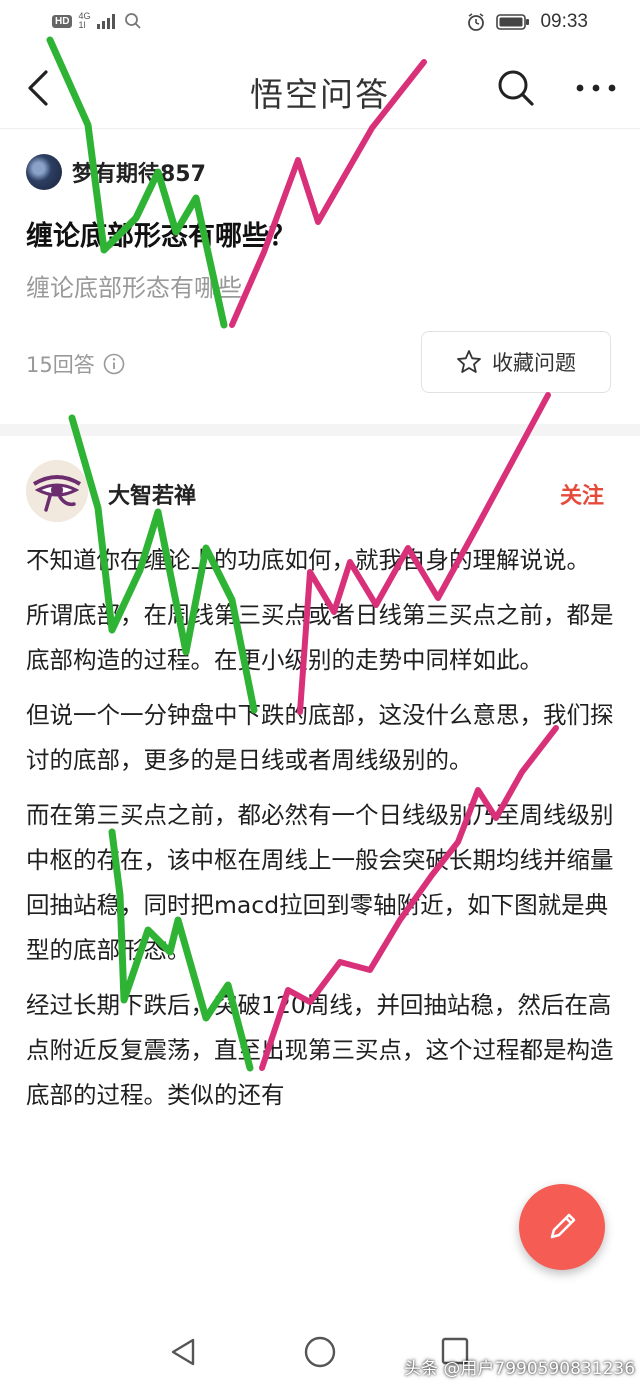 Image resolution: width=640 pixels, height=1387 pixels. I want to click on star-icon, so click(469, 361).